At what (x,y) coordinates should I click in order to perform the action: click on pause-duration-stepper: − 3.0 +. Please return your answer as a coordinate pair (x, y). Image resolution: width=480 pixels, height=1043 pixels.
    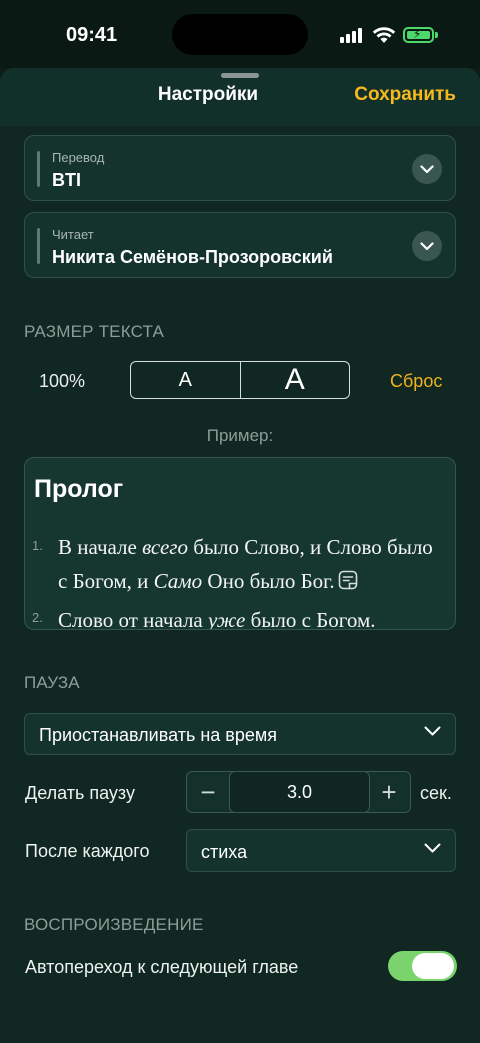
    Looking at the image, I should click on (298, 792).